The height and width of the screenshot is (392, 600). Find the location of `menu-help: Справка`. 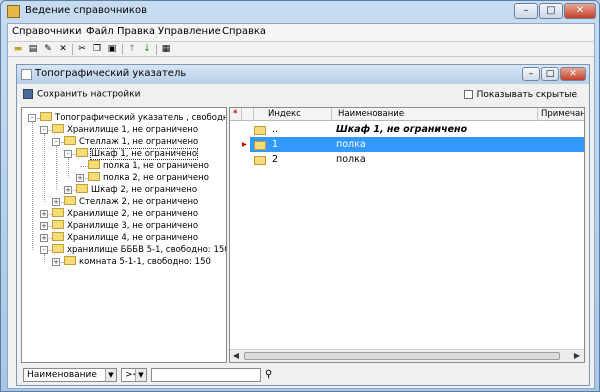

menu-help: Справка is located at coordinates (244, 31).